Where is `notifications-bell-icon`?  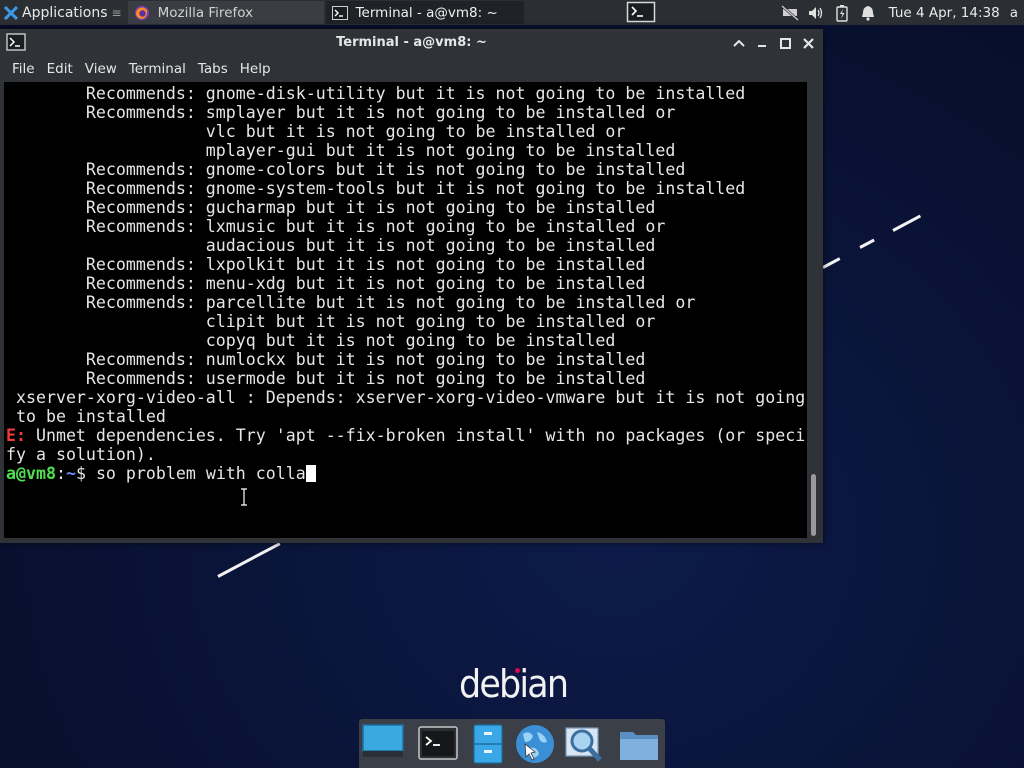
notifications-bell-icon is located at coordinates (868, 13).